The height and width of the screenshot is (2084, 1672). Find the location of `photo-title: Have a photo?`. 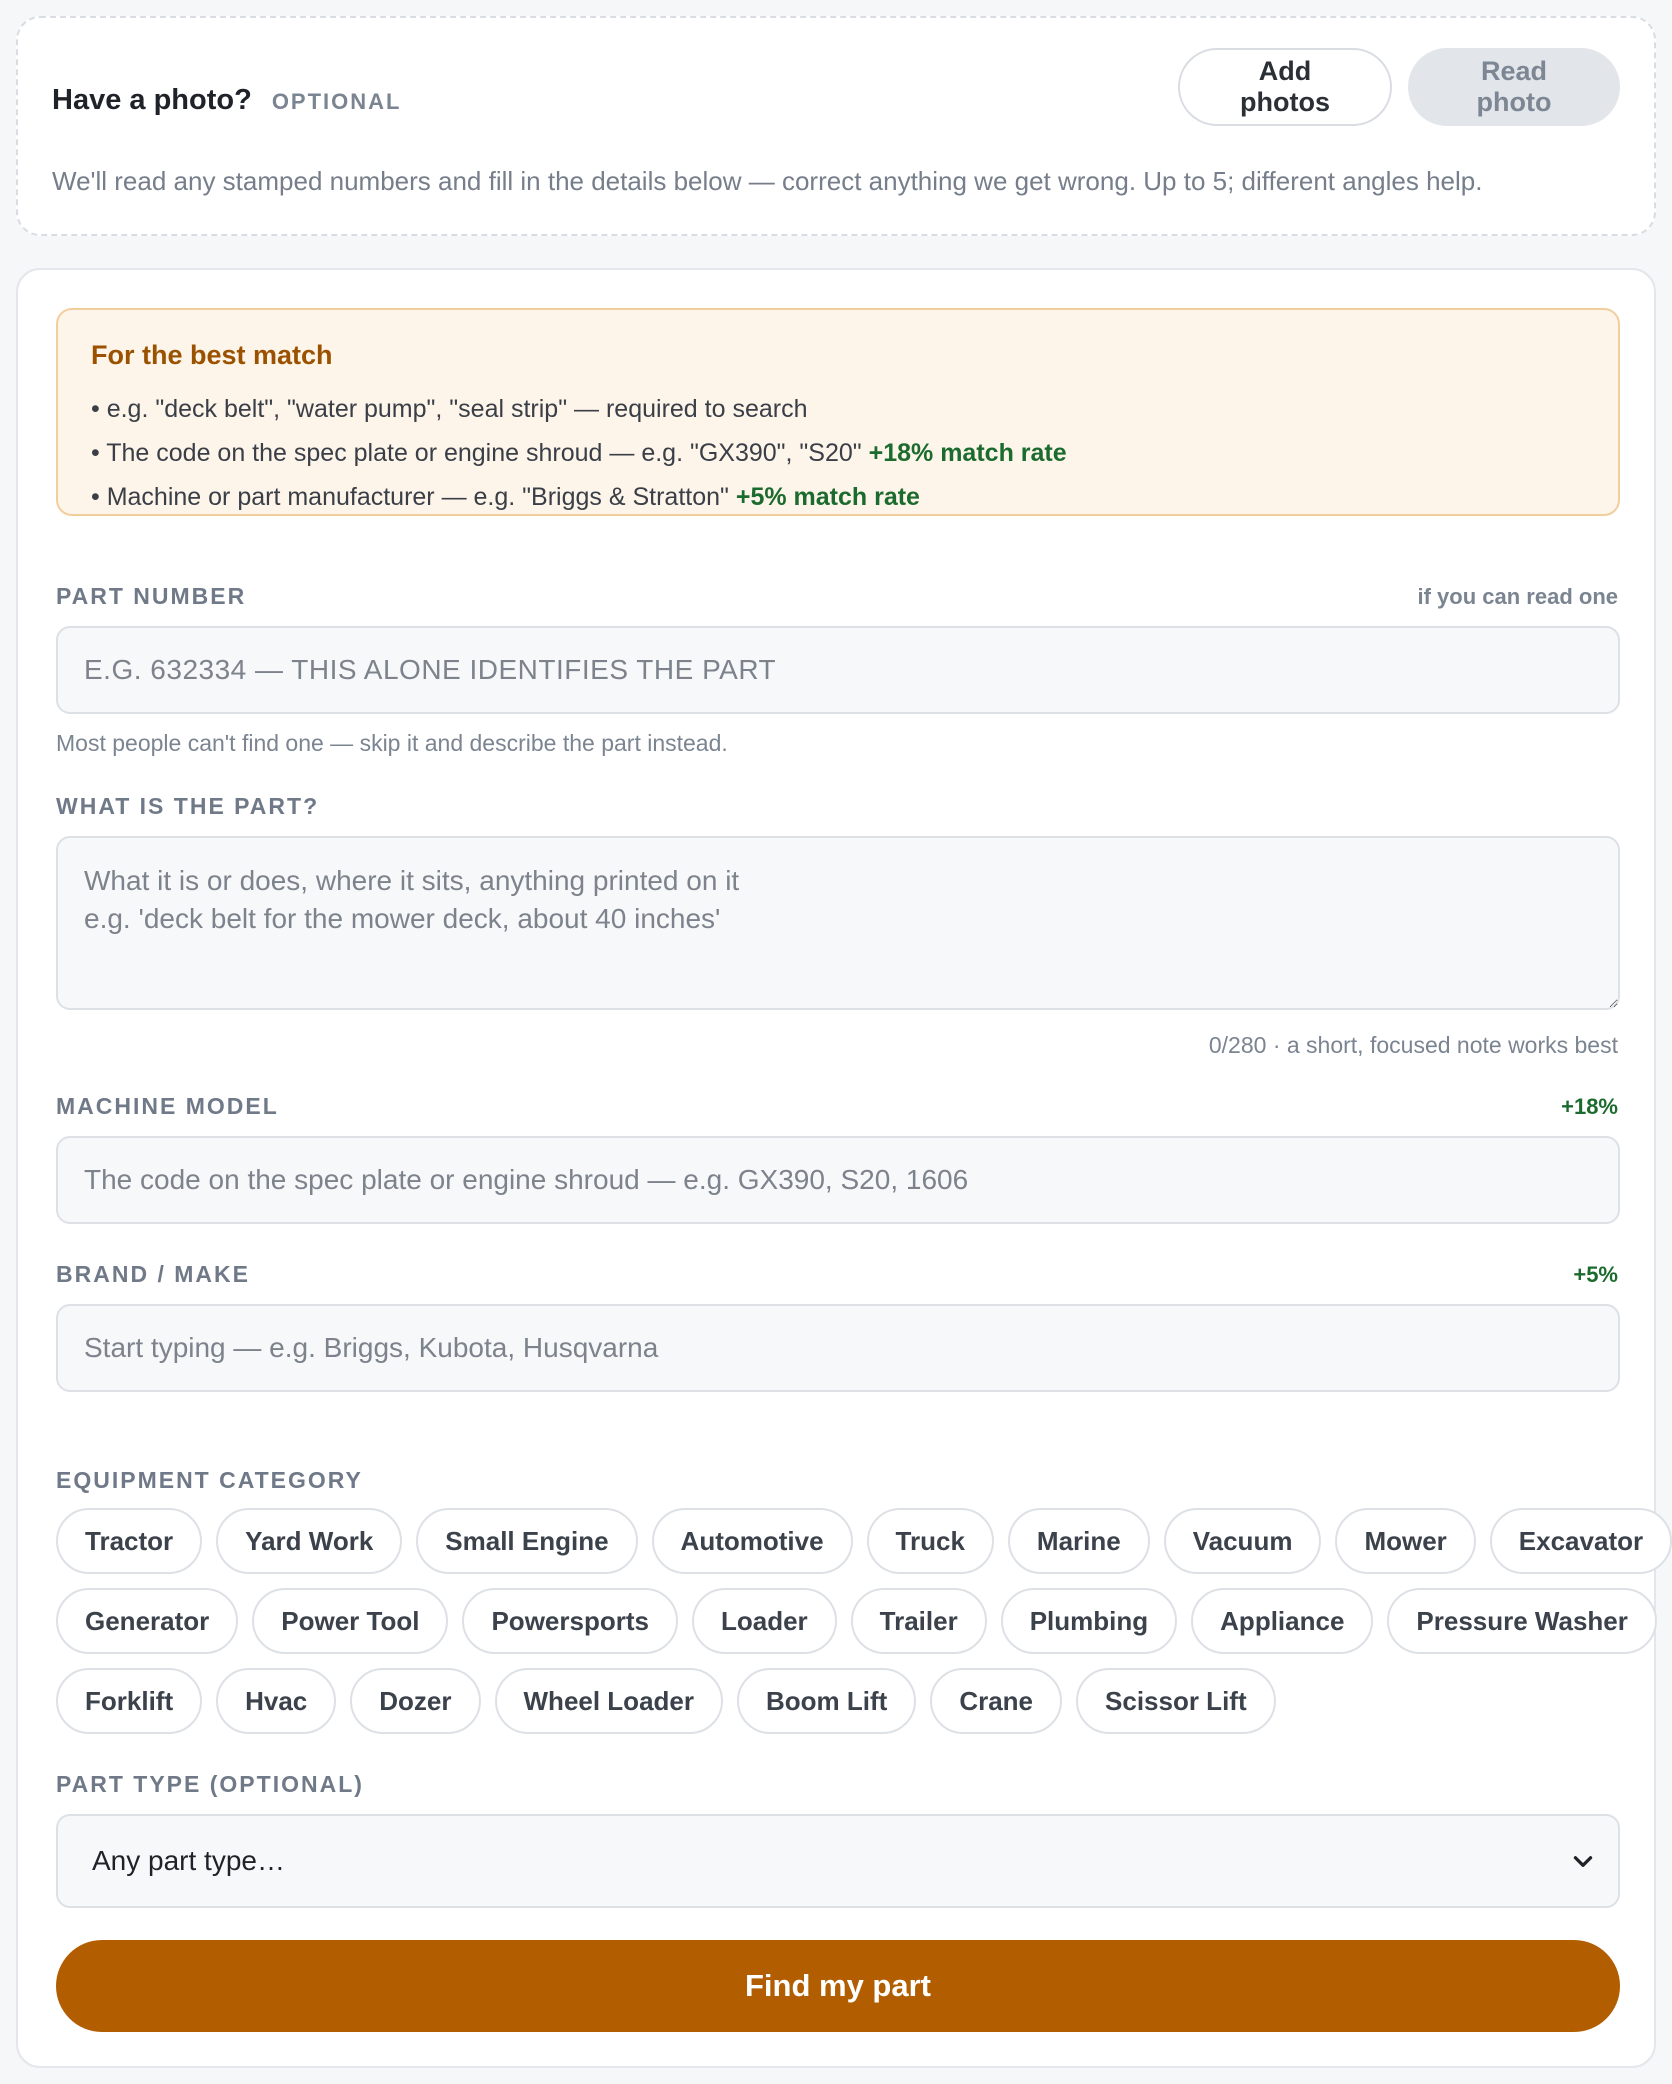

photo-title: Have a photo? is located at coordinates (152, 100).